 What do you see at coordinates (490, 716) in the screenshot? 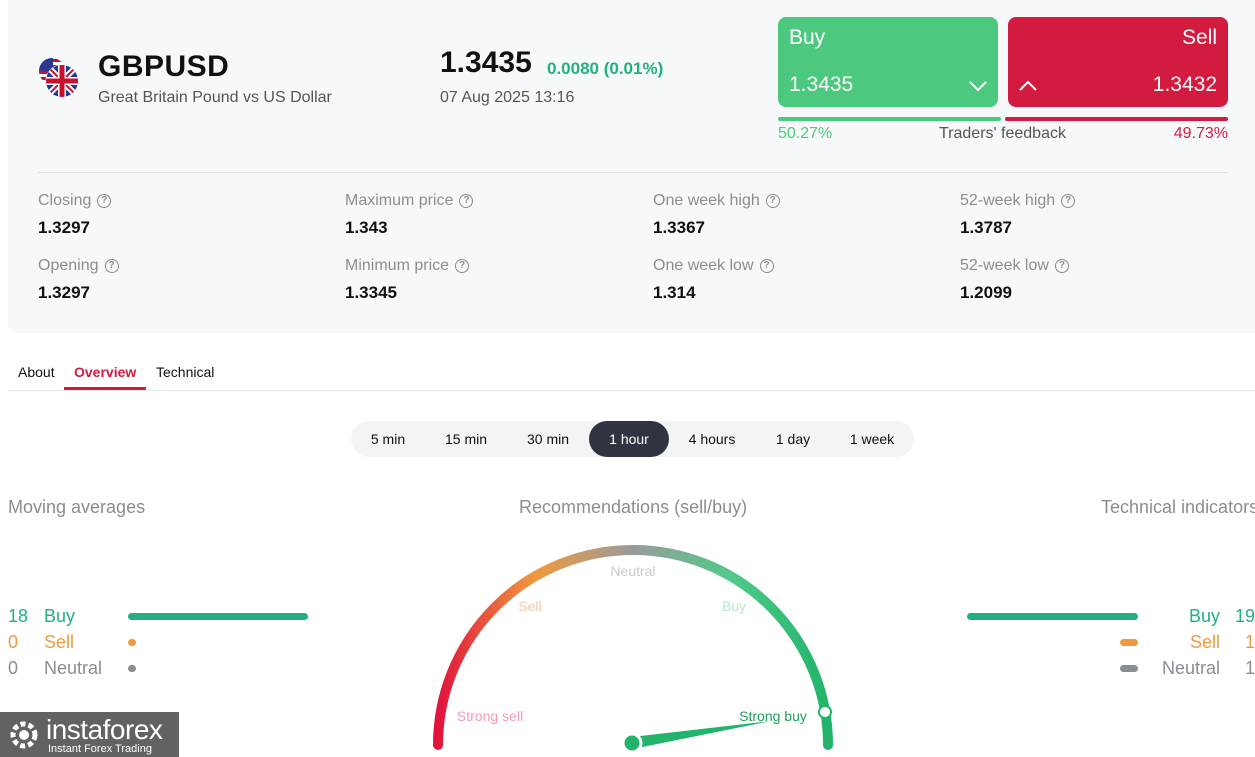
I see `gauge-label-strong-sell: Strong sell` at bounding box center [490, 716].